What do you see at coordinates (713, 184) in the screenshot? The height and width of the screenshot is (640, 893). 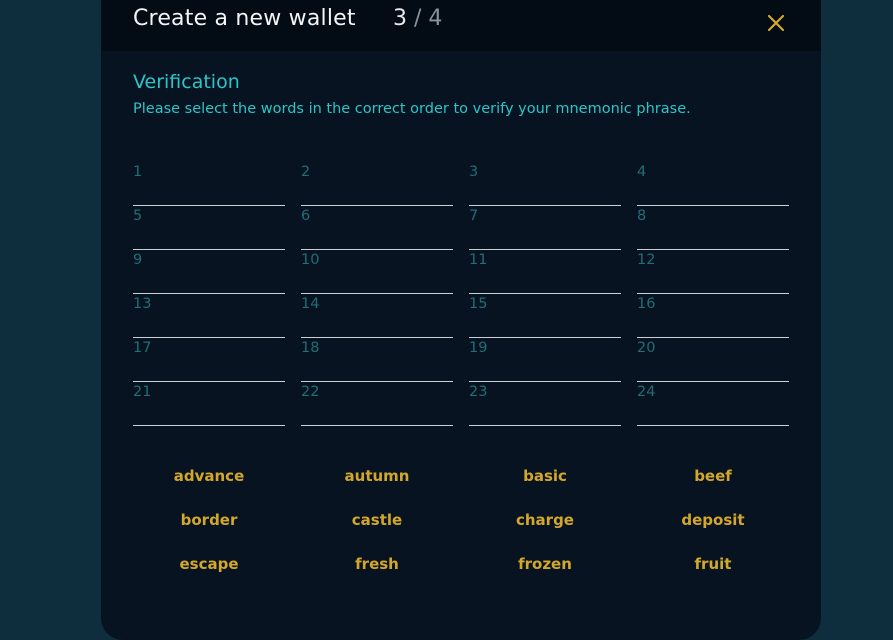 I see `mnemonic-slot: 4` at bounding box center [713, 184].